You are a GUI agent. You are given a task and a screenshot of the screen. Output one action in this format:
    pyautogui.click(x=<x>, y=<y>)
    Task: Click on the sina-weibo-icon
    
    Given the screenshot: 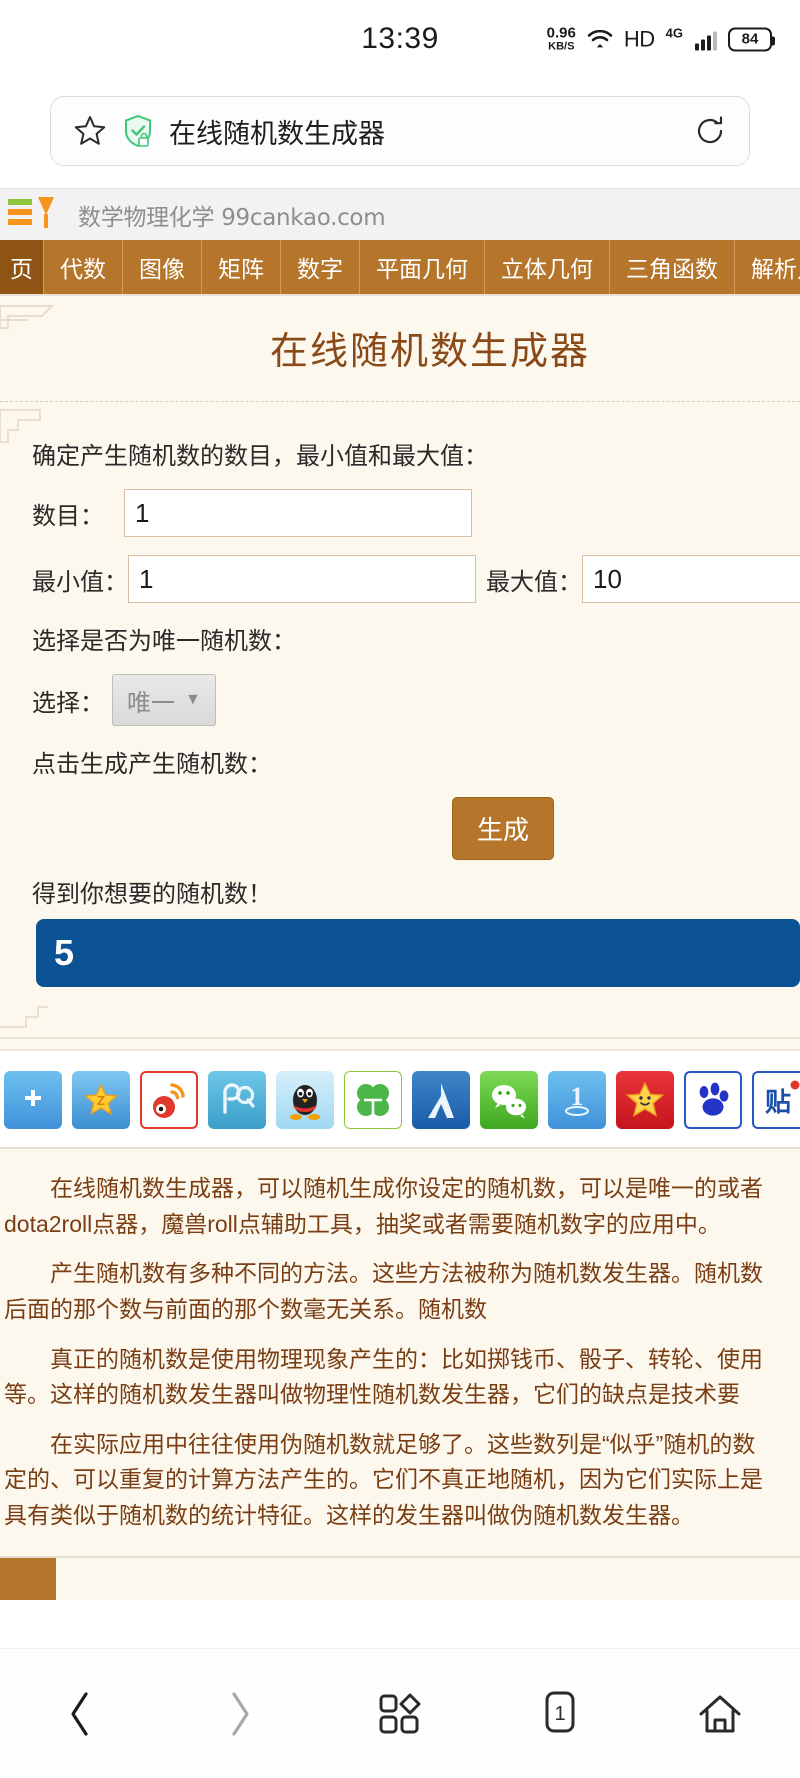 What is the action you would take?
    pyautogui.click(x=169, y=1100)
    